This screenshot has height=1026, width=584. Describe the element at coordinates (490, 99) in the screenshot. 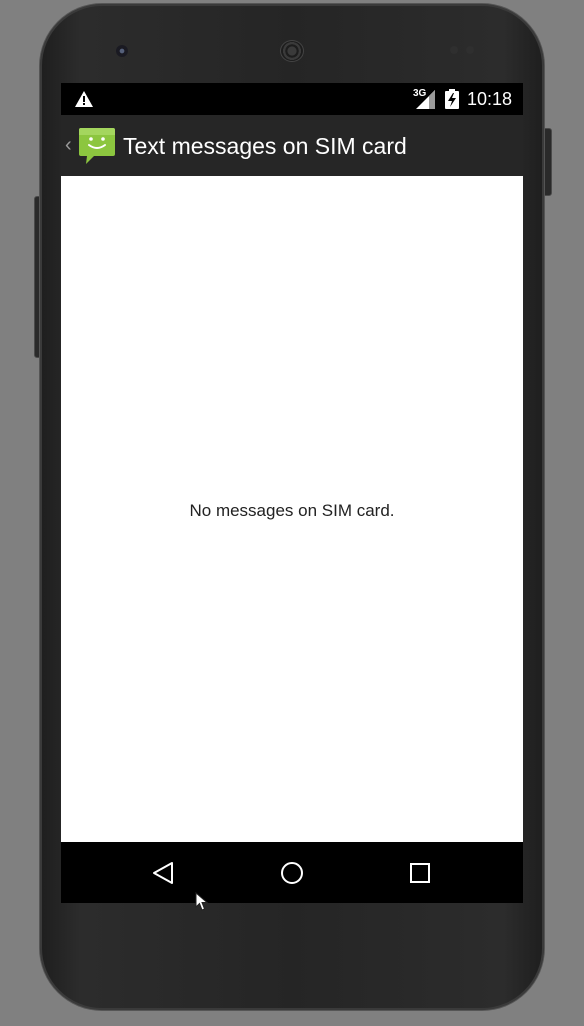

I see `status-clock: 10:18` at that location.